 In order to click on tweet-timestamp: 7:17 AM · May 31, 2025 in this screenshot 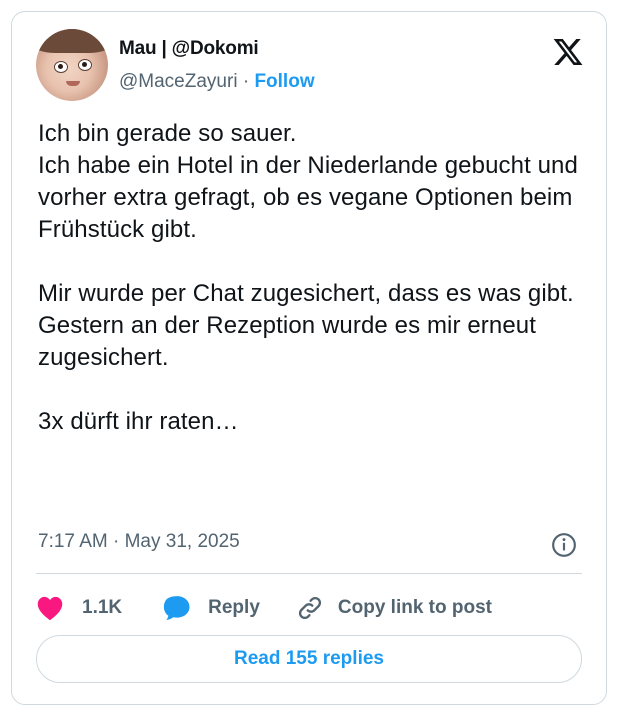, I will do `click(139, 542)`.